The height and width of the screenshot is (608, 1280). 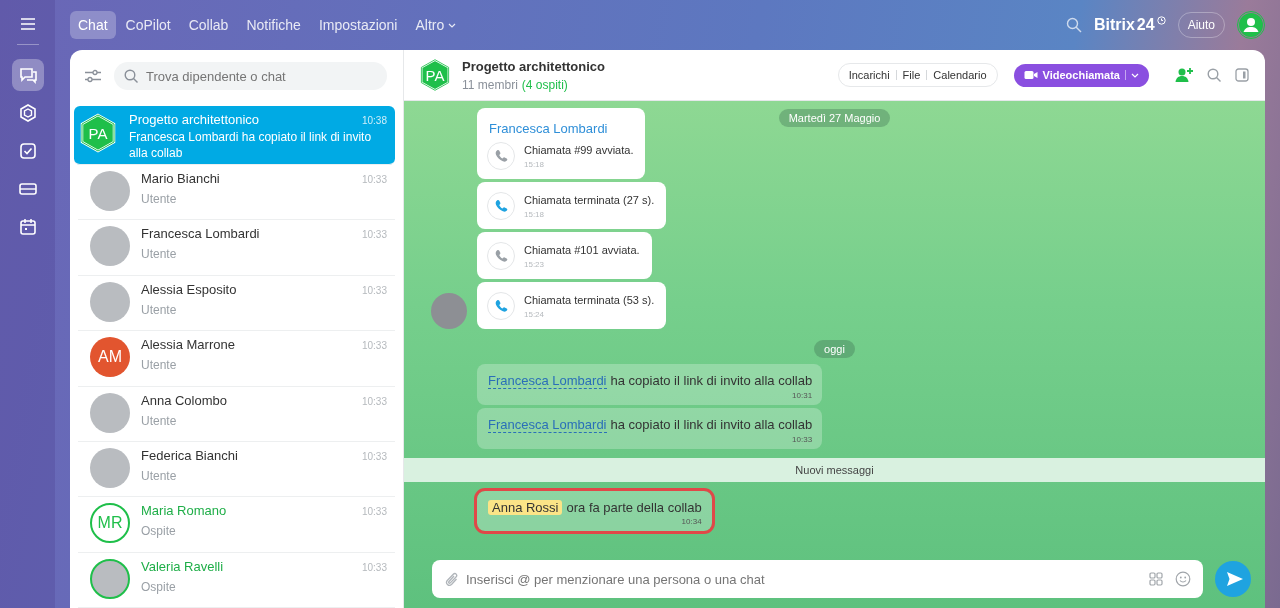 I want to click on chat-list-item: Alessia Esposito 10:33 Utente, so click(x=236, y=303).